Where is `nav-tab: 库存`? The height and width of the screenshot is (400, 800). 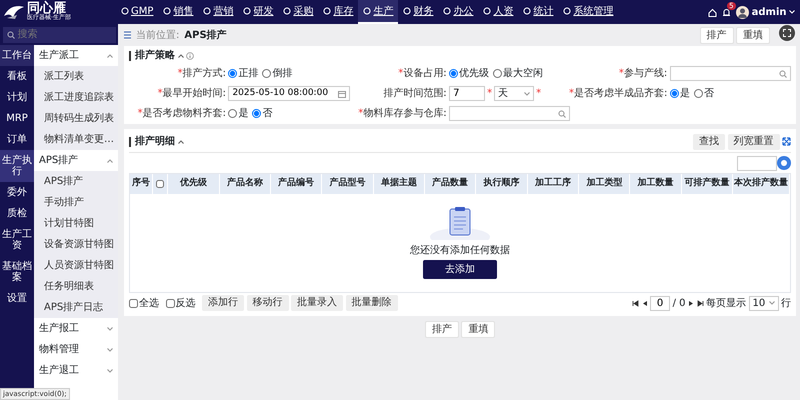
nav-tab: 库存 is located at coordinates (338, 12).